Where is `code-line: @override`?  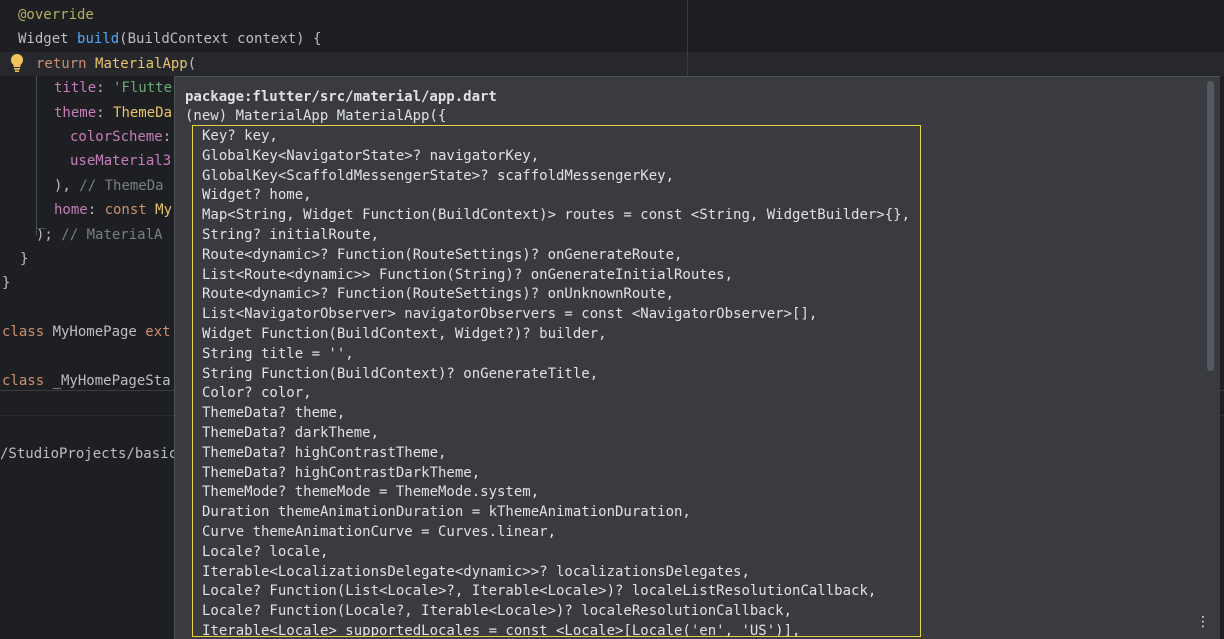
code-line: @override is located at coordinates (56, 15).